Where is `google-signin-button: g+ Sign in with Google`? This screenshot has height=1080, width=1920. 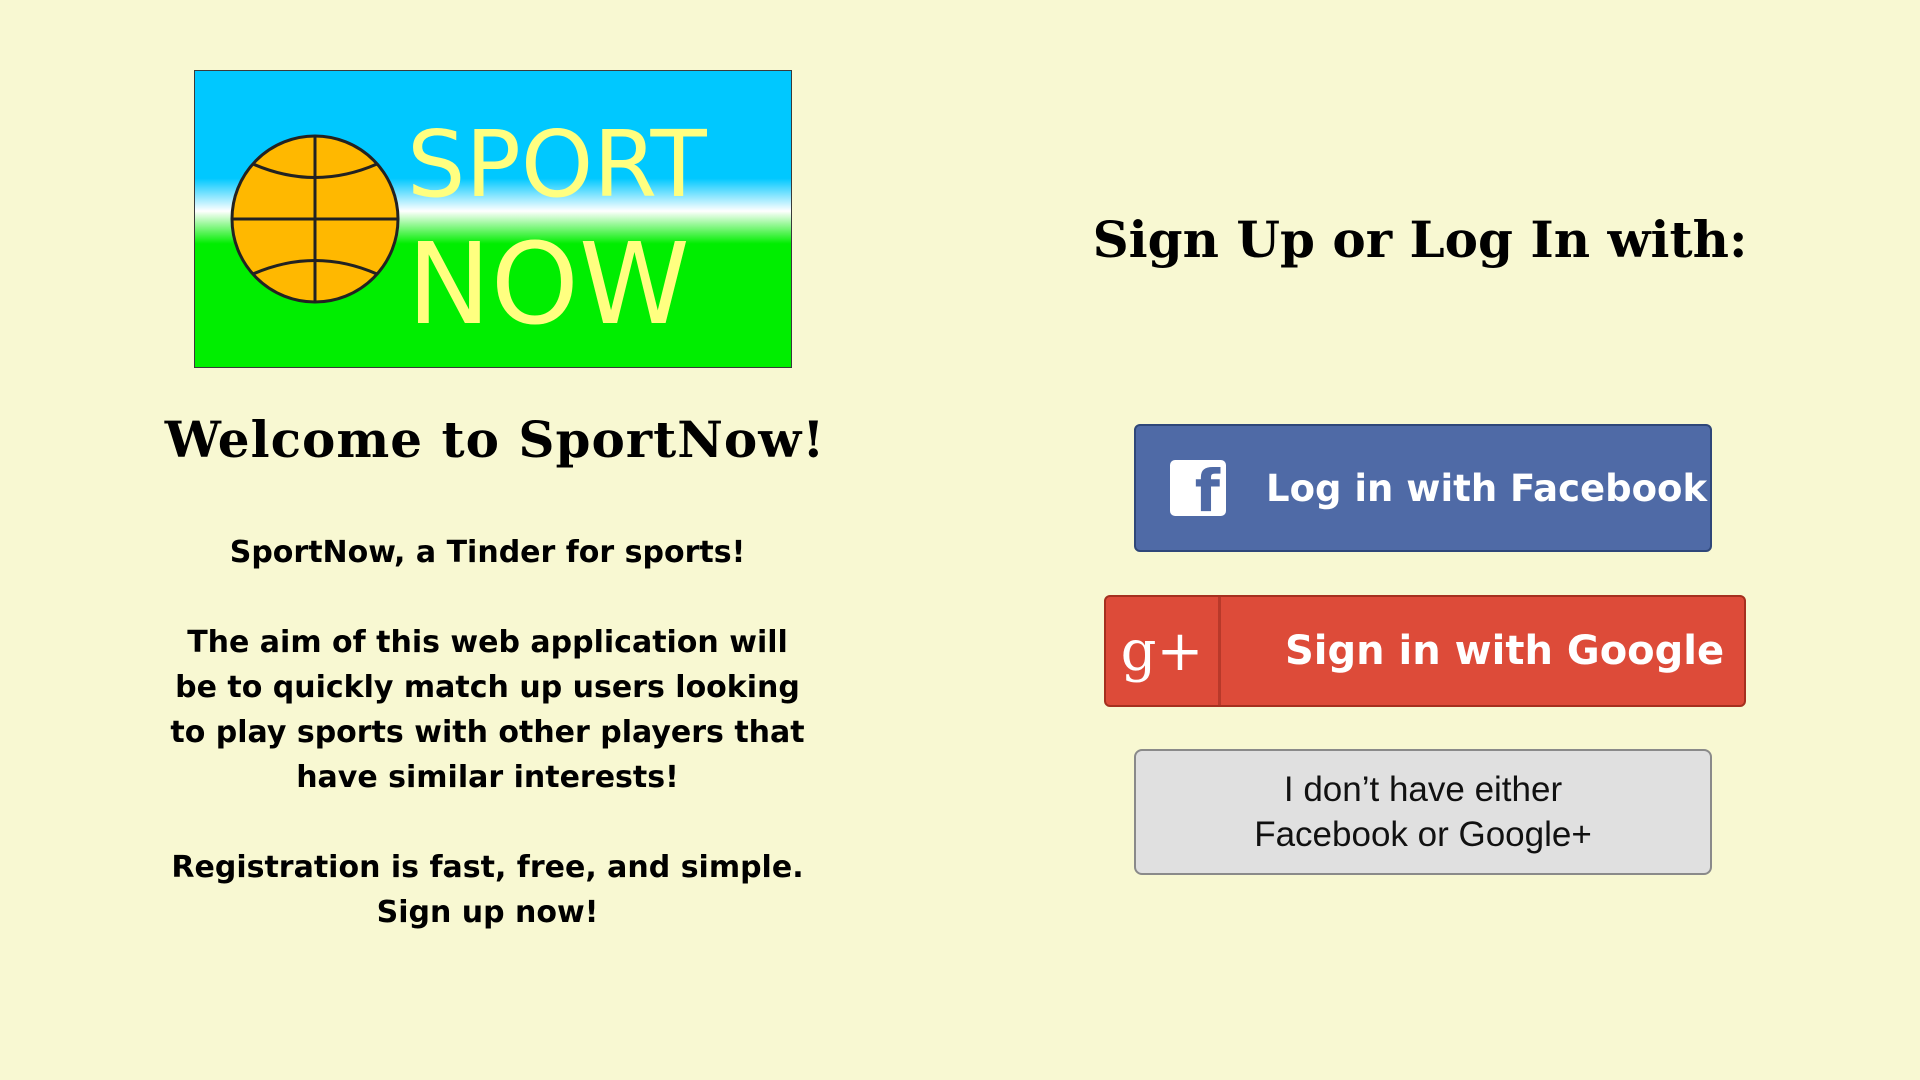 google-signin-button: g+ Sign in with Google is located at coordinates (1425, 651).